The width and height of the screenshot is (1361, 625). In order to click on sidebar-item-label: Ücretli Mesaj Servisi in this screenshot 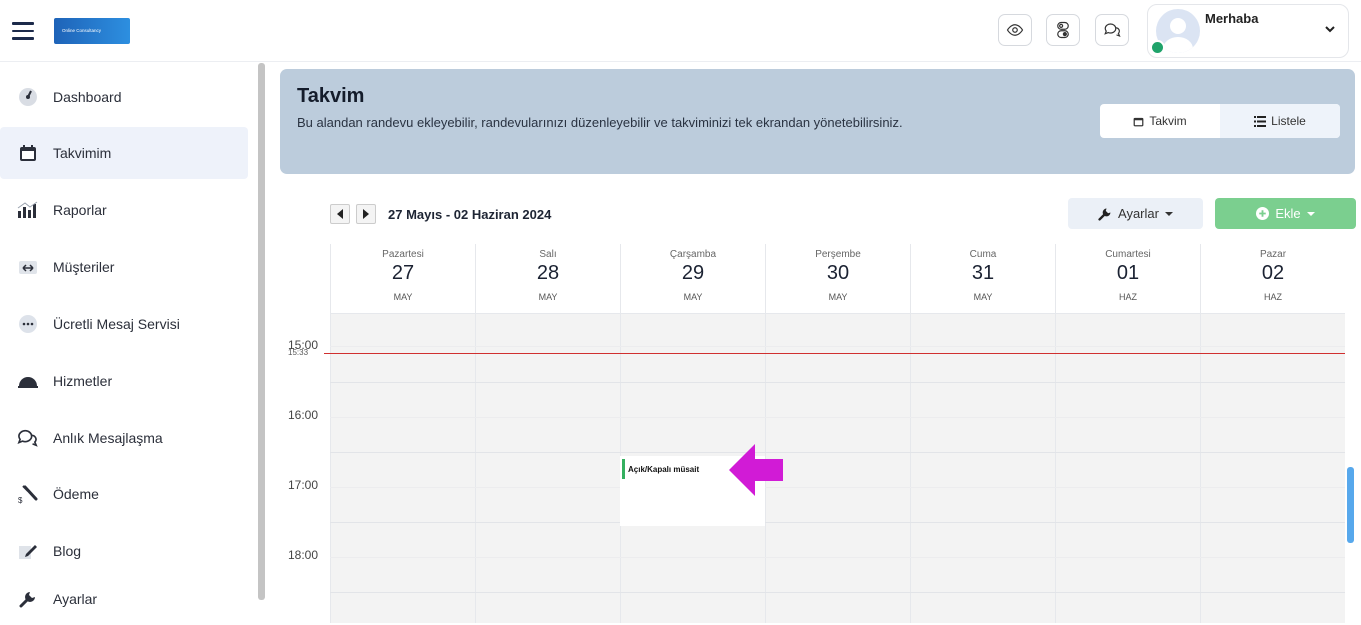, I will do `click(116, 324)`.